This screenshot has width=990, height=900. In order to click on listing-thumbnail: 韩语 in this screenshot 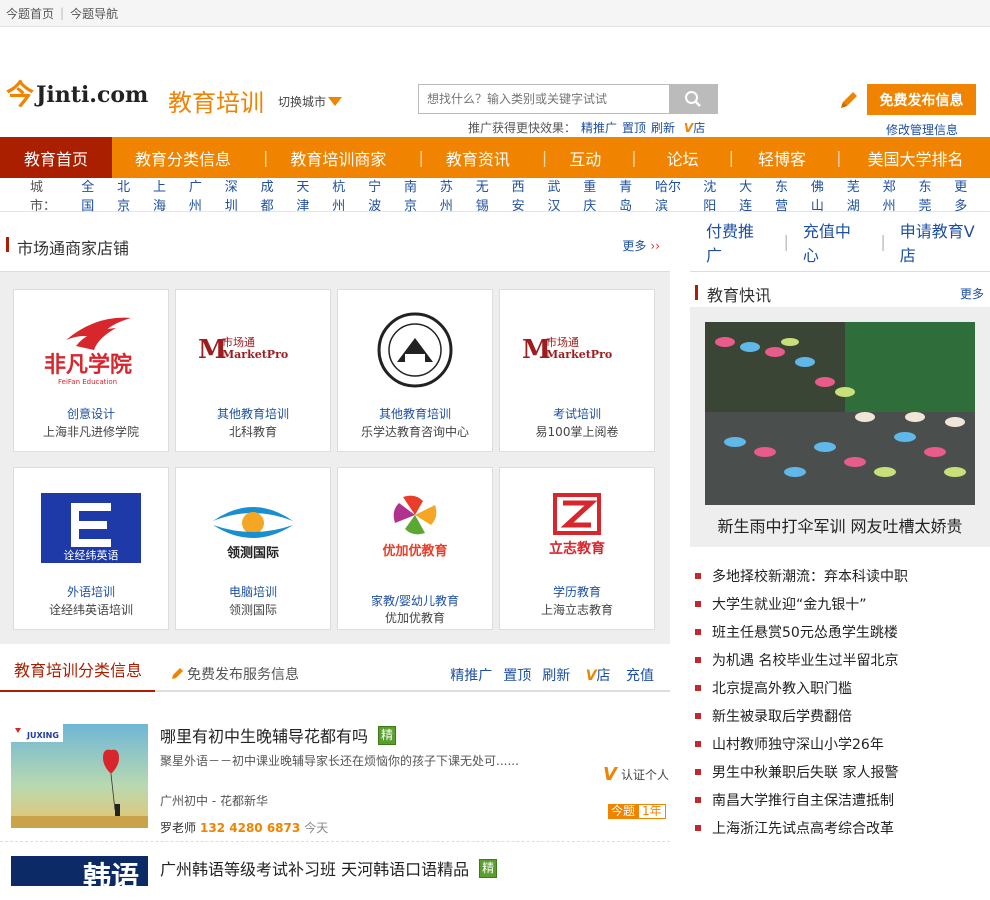, I will do `click(79, 871)`.